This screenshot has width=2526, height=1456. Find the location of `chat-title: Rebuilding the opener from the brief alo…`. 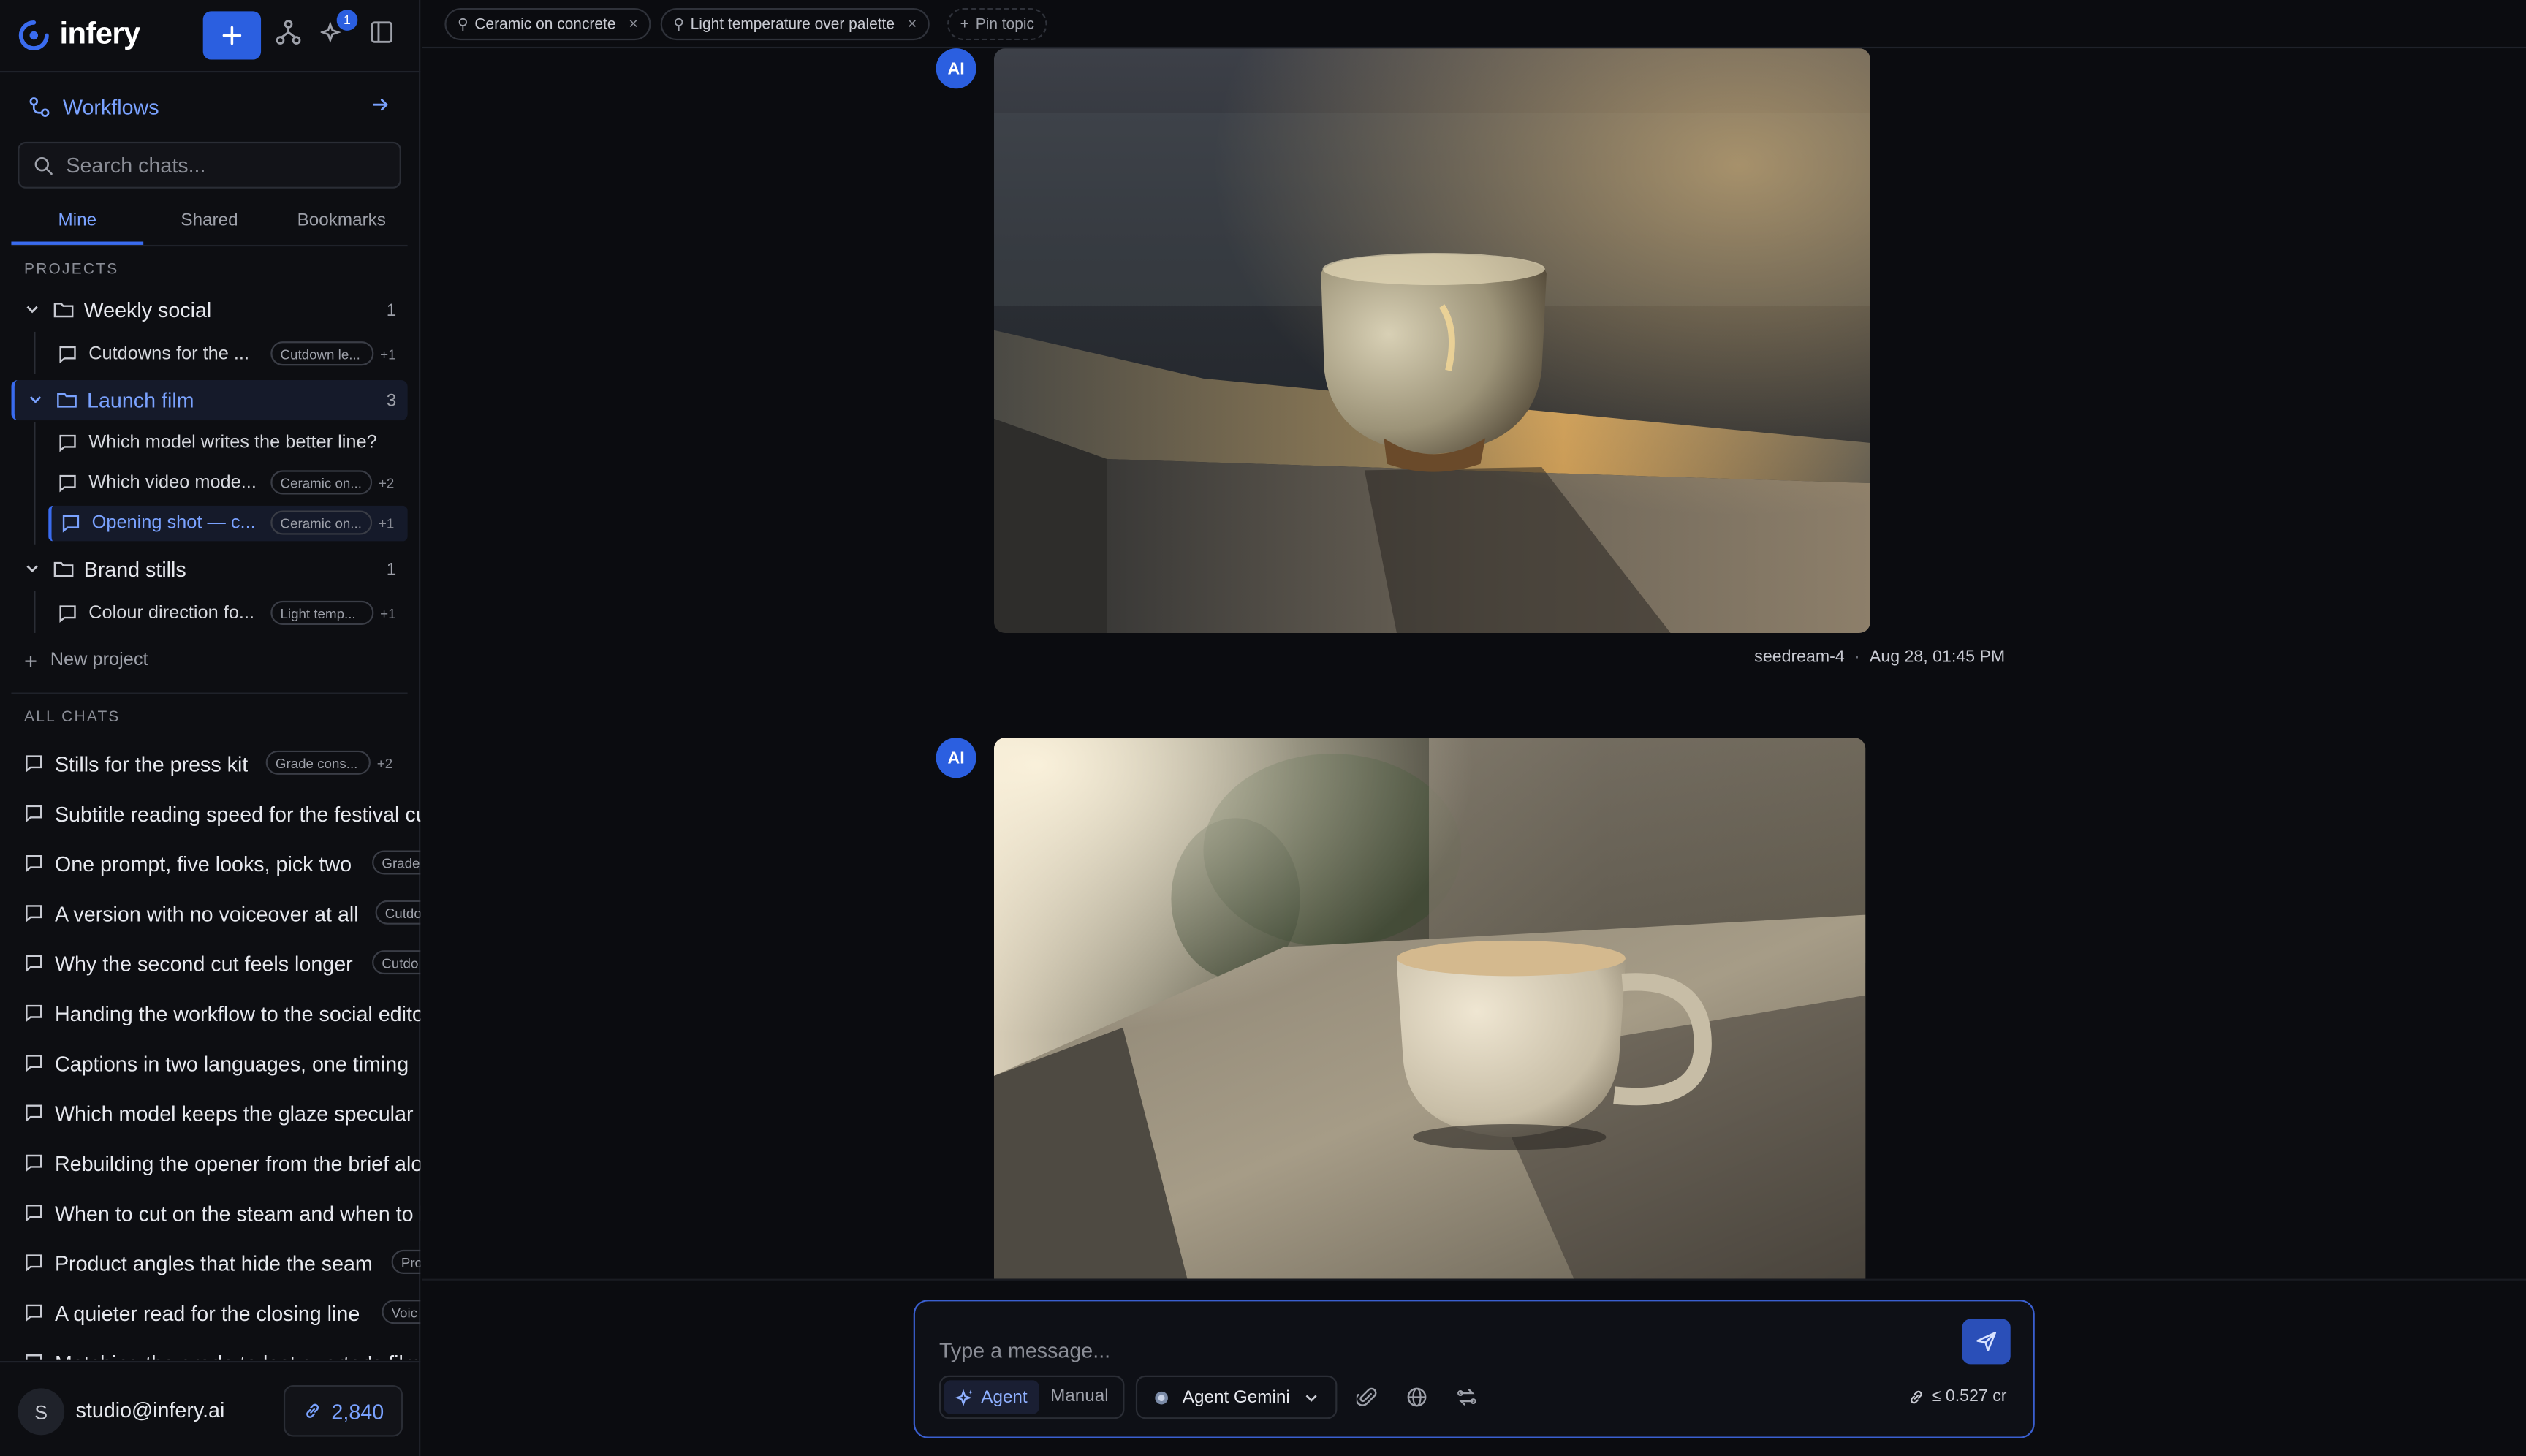

chat-title: Rebuilding the opener from the brief alo… is located at coordinates (237, 1162).